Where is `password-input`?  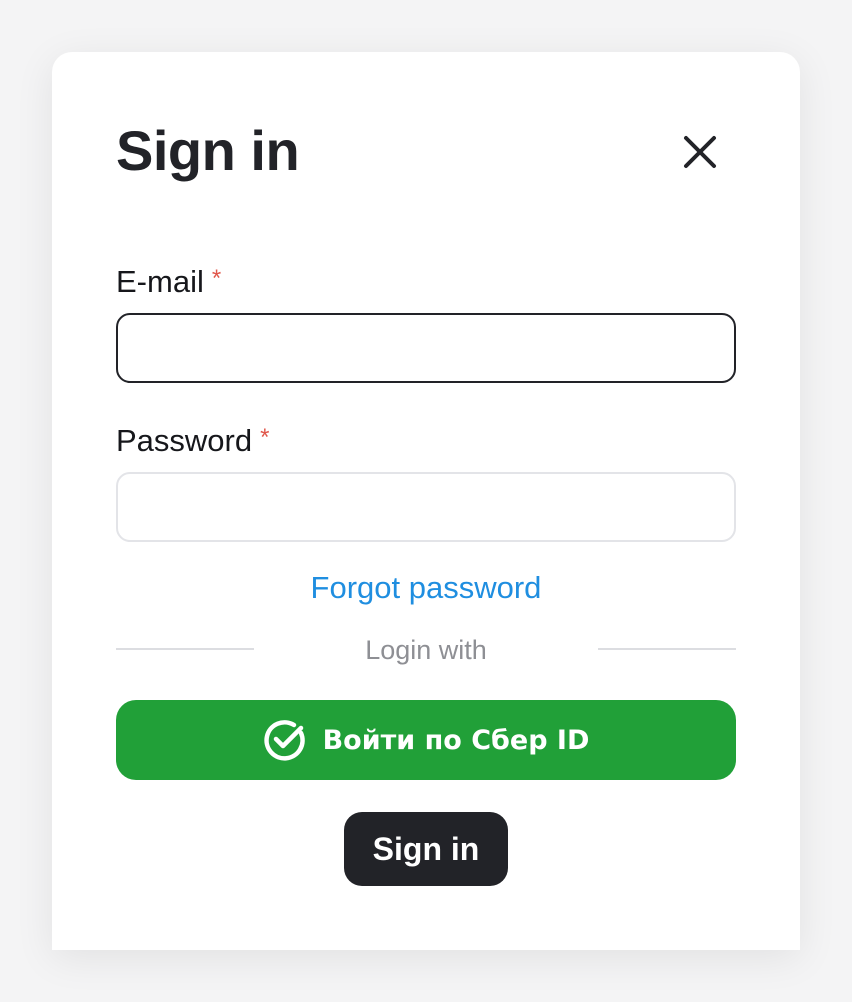
password-input is located at coordinates (426, 507).